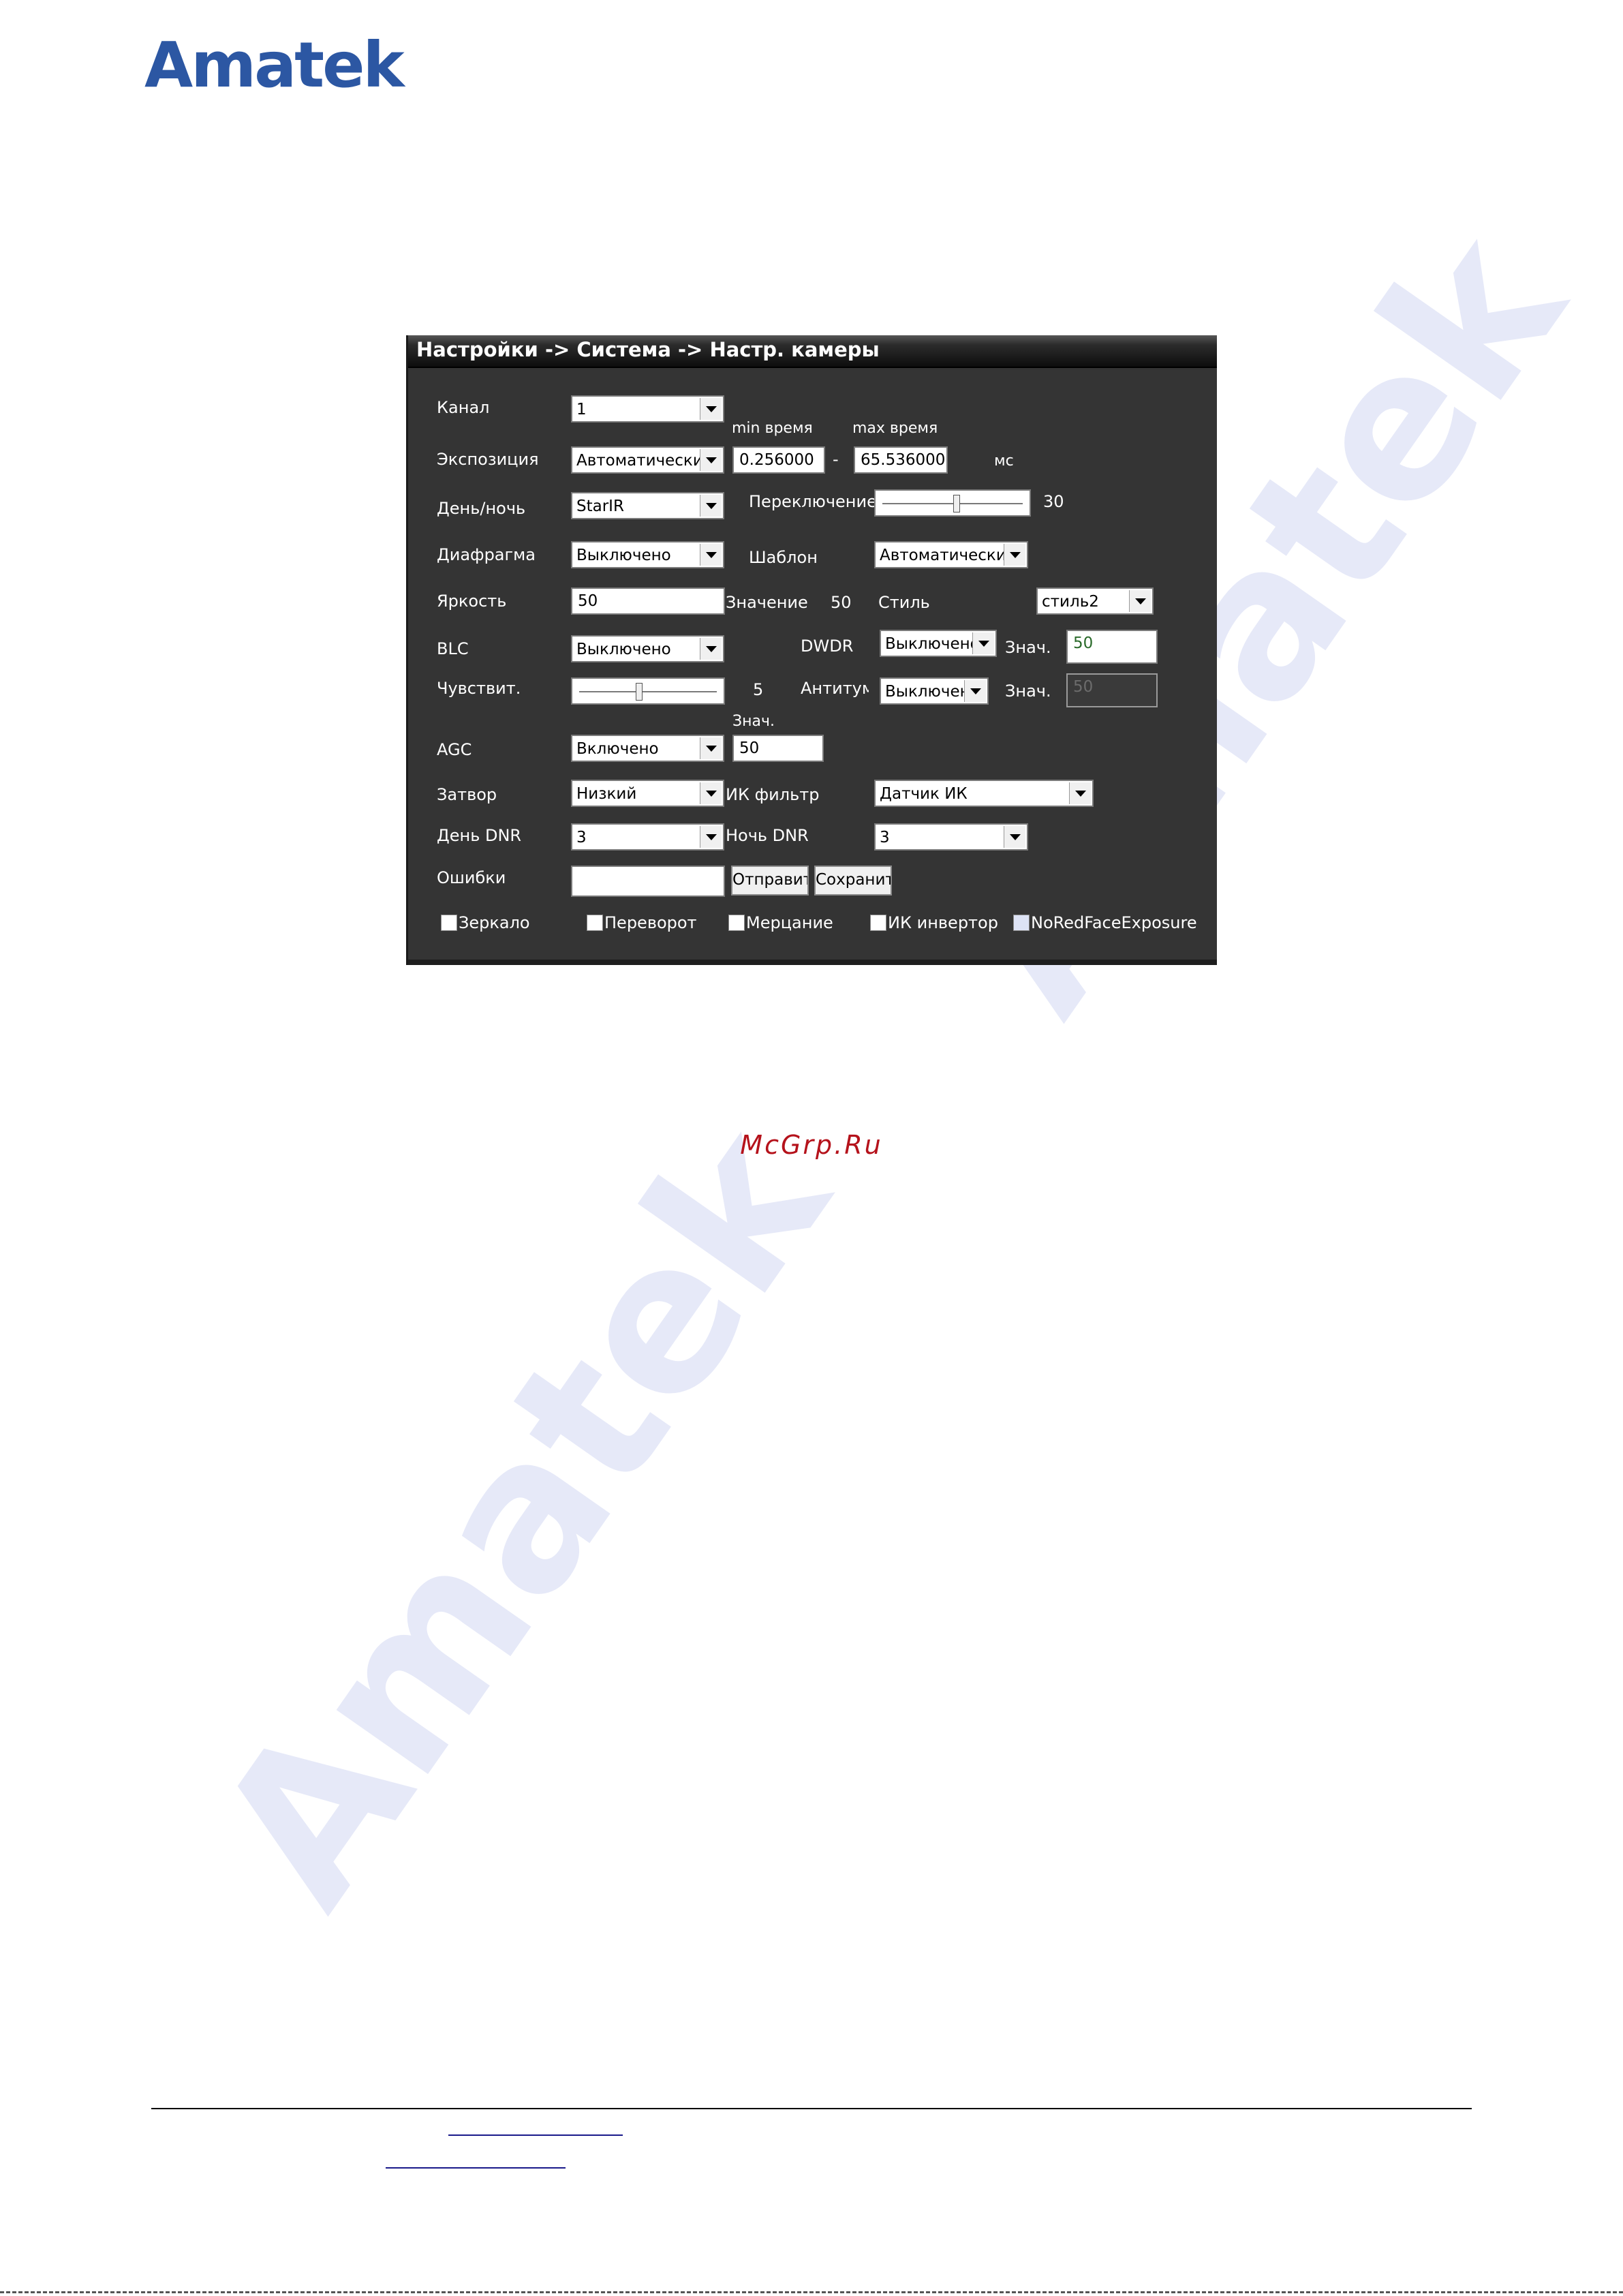 The image size is (1623, 2296). Describe the element at coordinates (938, 644) in the screenshot. I see `dwdr-select: Выключено` at that location.